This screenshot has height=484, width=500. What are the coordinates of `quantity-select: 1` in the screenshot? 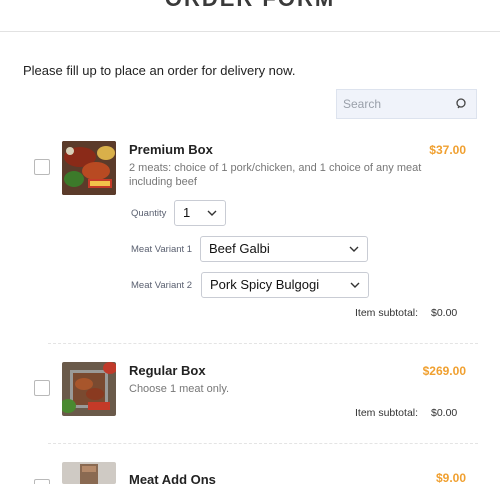 It's located at (200, 213).